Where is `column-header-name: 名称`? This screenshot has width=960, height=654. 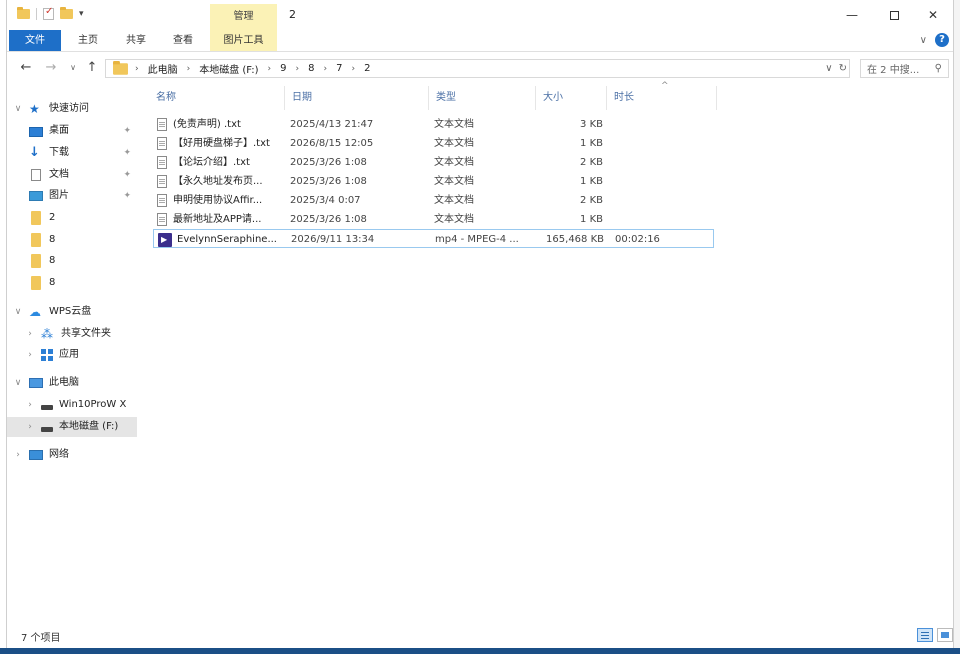 column-header-name: 名称 is located at coordinates (217, 98).